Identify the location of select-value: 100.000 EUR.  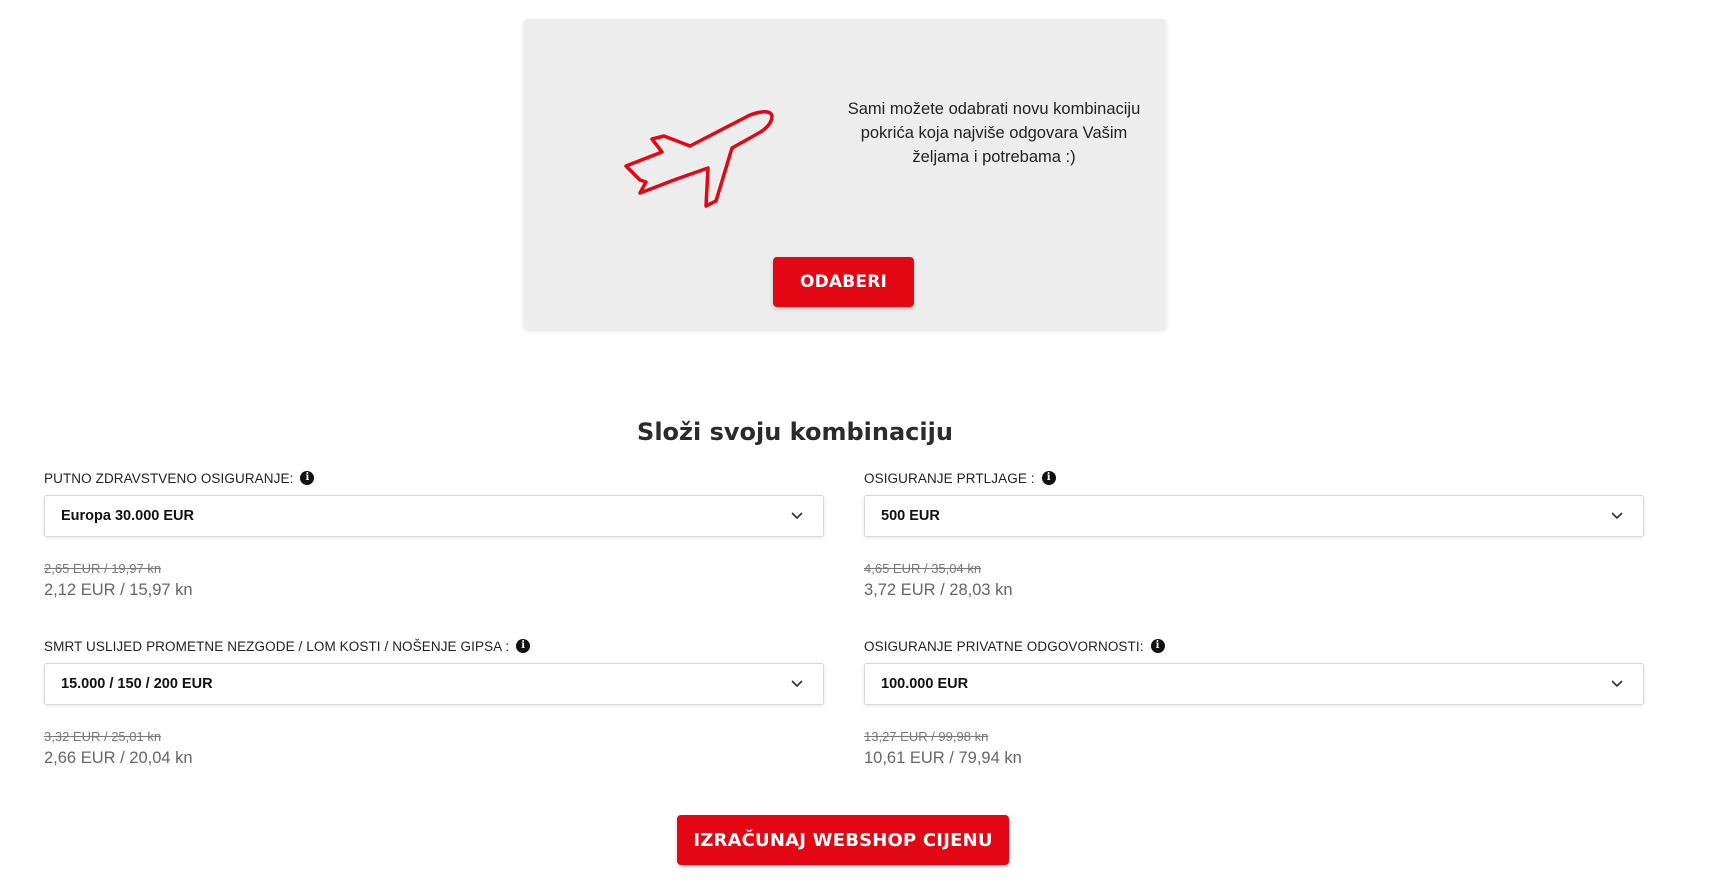
(925, 684).